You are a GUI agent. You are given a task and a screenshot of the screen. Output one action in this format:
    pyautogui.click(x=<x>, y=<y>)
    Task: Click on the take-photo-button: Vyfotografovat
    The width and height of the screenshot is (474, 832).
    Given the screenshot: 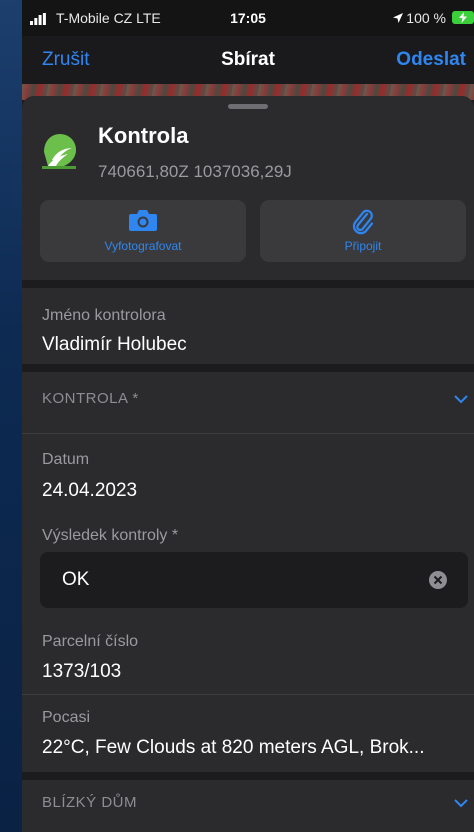 What is the action you would take?
    pyautogui.click(x=143, y=231)
    